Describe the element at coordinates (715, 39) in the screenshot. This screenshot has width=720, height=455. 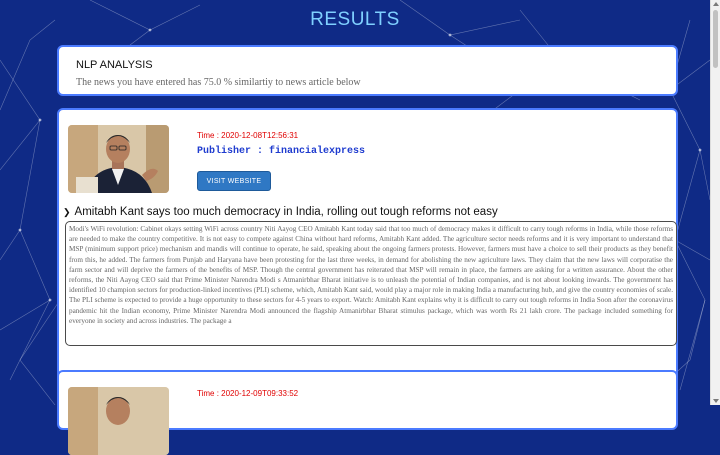
I see `scrollbar-thumb` at that location.